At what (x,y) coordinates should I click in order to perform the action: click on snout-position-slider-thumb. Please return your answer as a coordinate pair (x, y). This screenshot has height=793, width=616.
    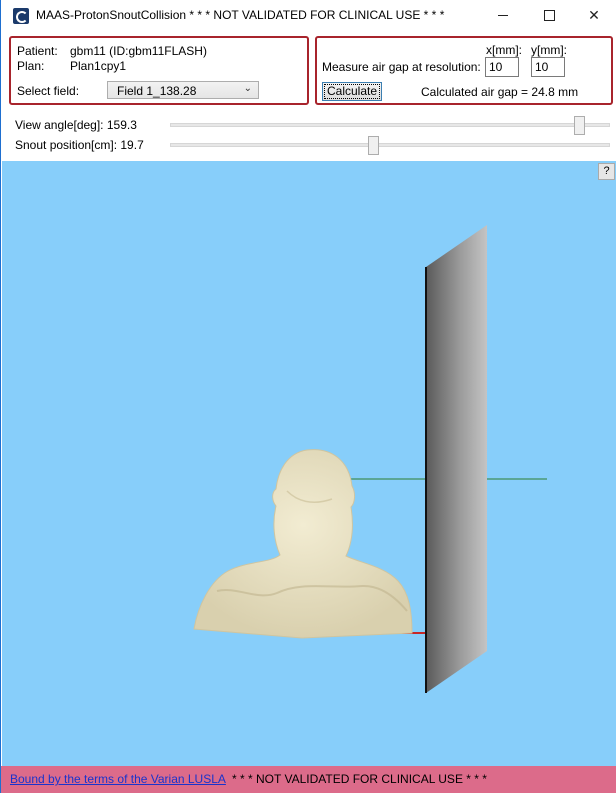
    Looking at the image, I should click on (373, 145).